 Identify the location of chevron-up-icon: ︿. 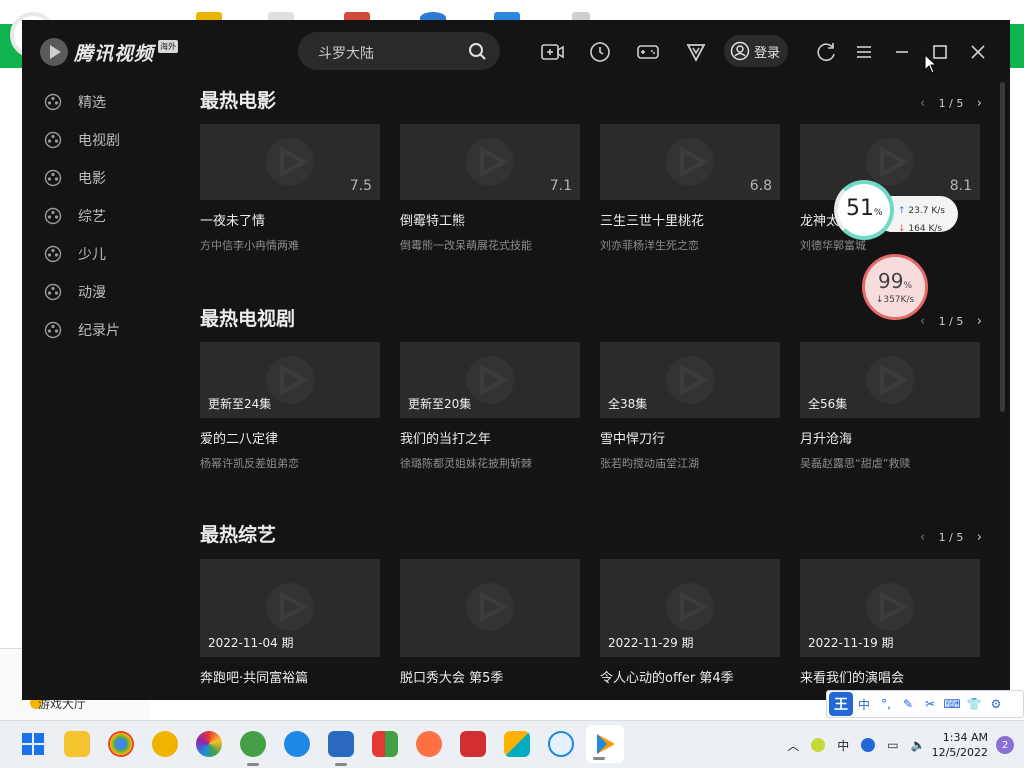
(793, 745).